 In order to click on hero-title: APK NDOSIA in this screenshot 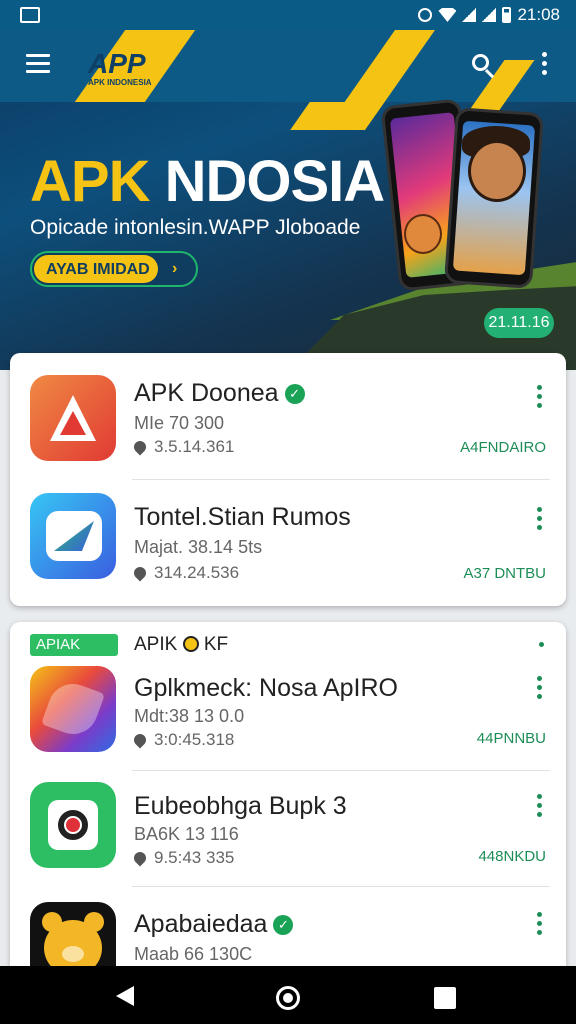, I will do `click(208, 181)`.